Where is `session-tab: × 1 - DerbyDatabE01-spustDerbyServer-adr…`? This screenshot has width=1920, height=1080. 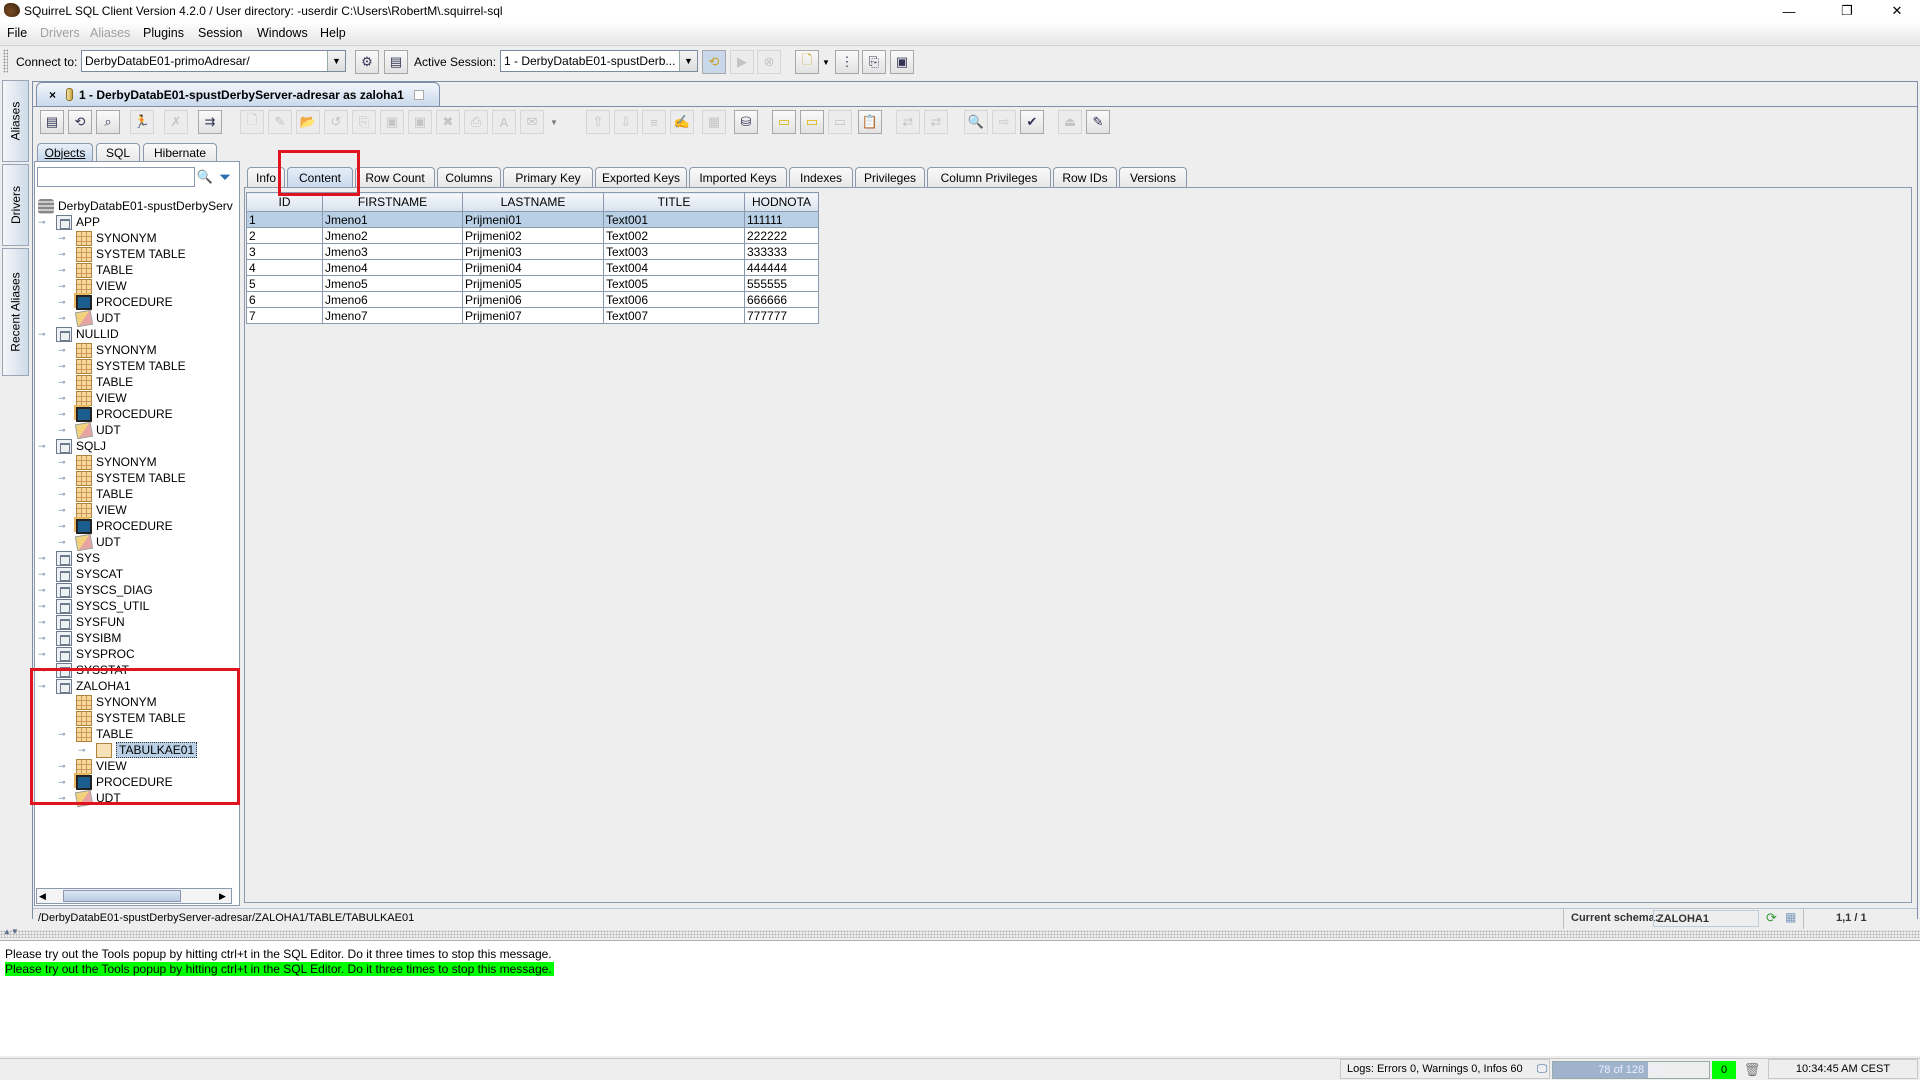 session-tab: × 1 - DerbyDatabE01-spustDerbyServer-adr… is located at coordinates (238, 94).